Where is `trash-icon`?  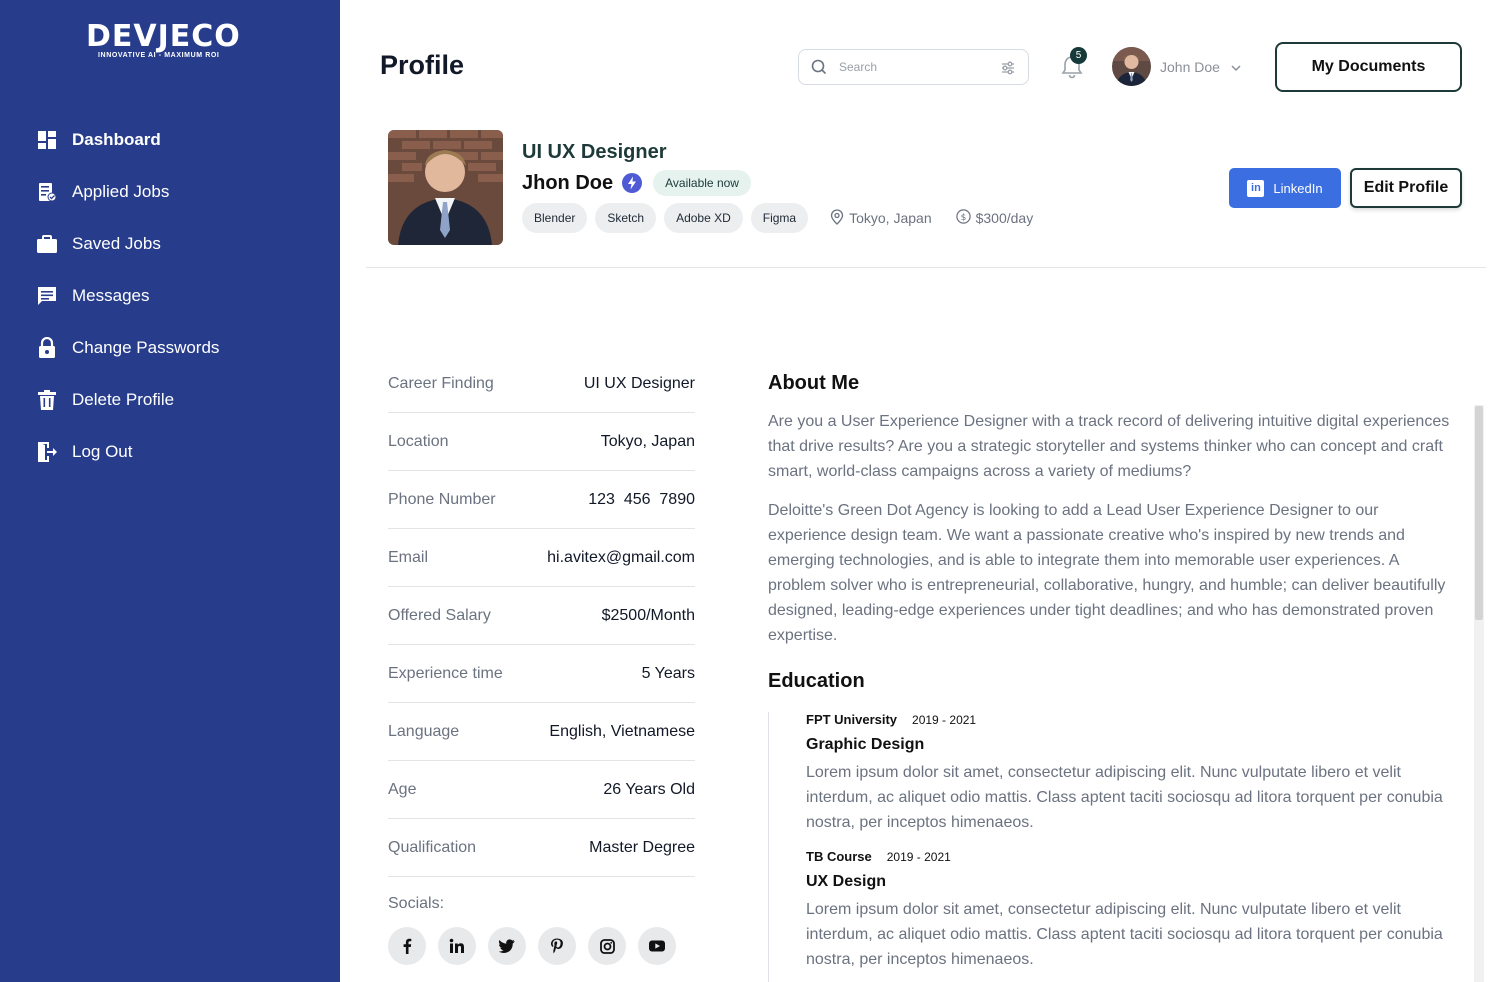
trash-icon is located at coordinates (47, 400).